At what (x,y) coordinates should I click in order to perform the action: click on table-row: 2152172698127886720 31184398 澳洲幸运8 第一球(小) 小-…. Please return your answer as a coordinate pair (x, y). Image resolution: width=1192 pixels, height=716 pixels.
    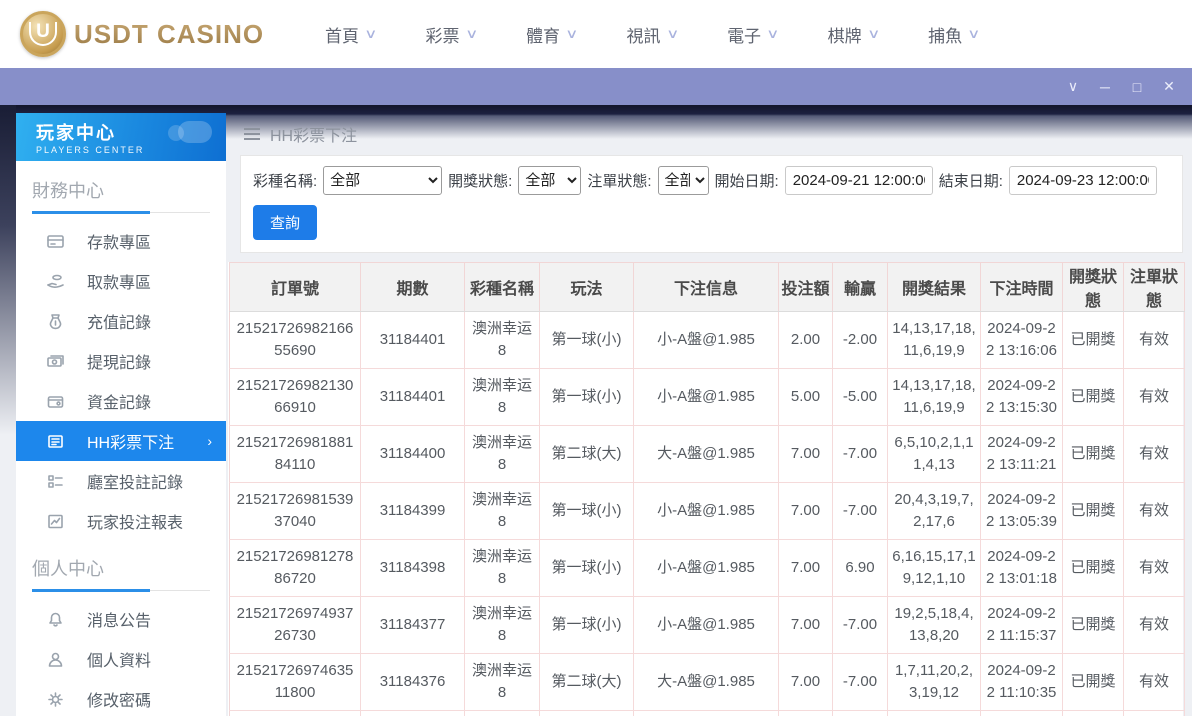
    Looking at the image, I should click on (707, 568).